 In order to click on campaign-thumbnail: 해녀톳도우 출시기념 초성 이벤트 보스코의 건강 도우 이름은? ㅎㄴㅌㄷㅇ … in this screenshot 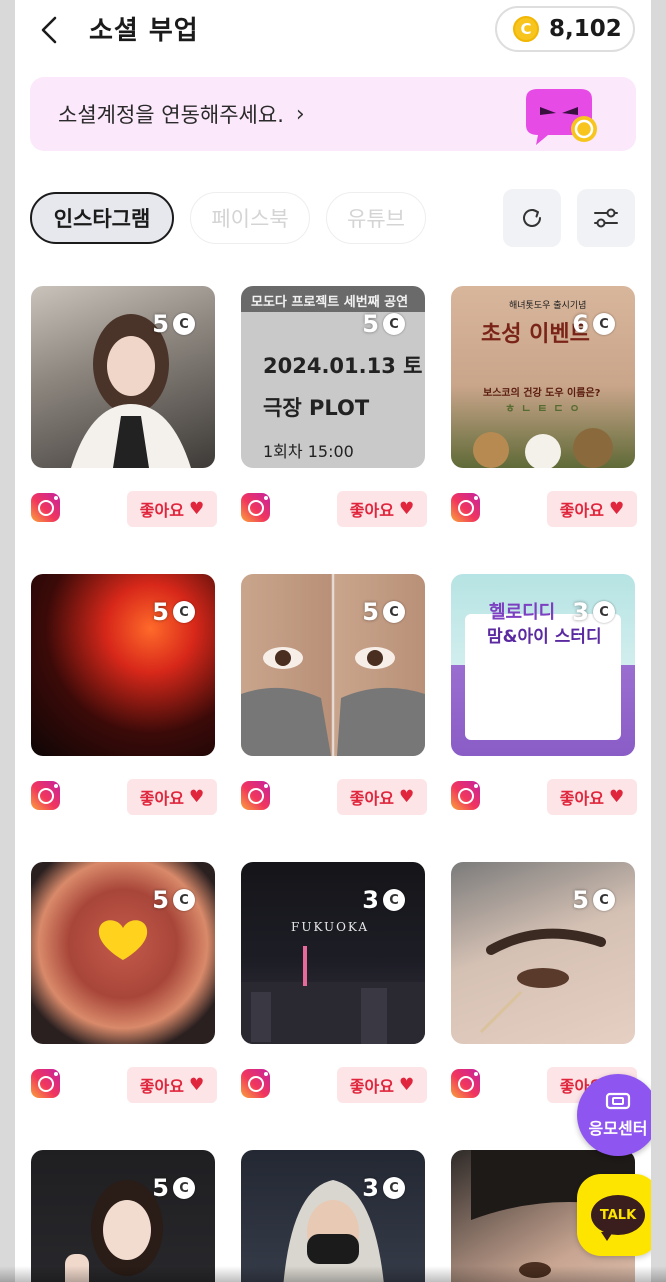, I will do `click(543, 377)`.